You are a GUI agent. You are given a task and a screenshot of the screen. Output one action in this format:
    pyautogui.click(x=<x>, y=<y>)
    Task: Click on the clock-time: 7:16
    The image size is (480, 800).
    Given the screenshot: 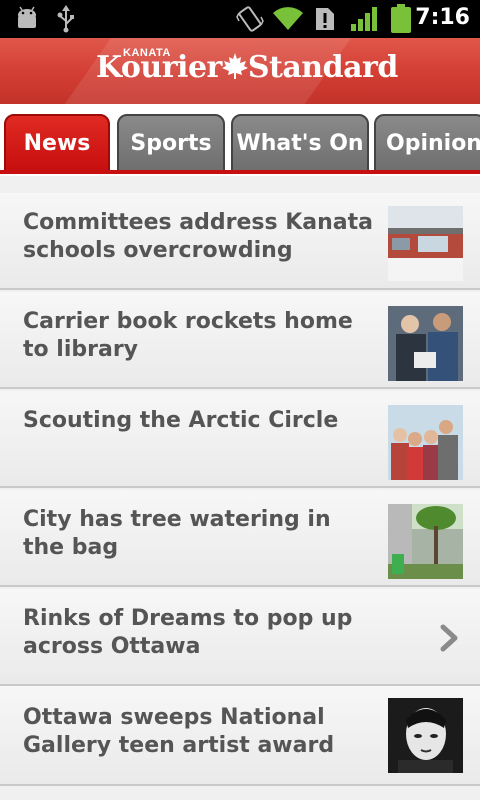 What is the action you would take?
    pyautogui.click(x=442, y=17)
    